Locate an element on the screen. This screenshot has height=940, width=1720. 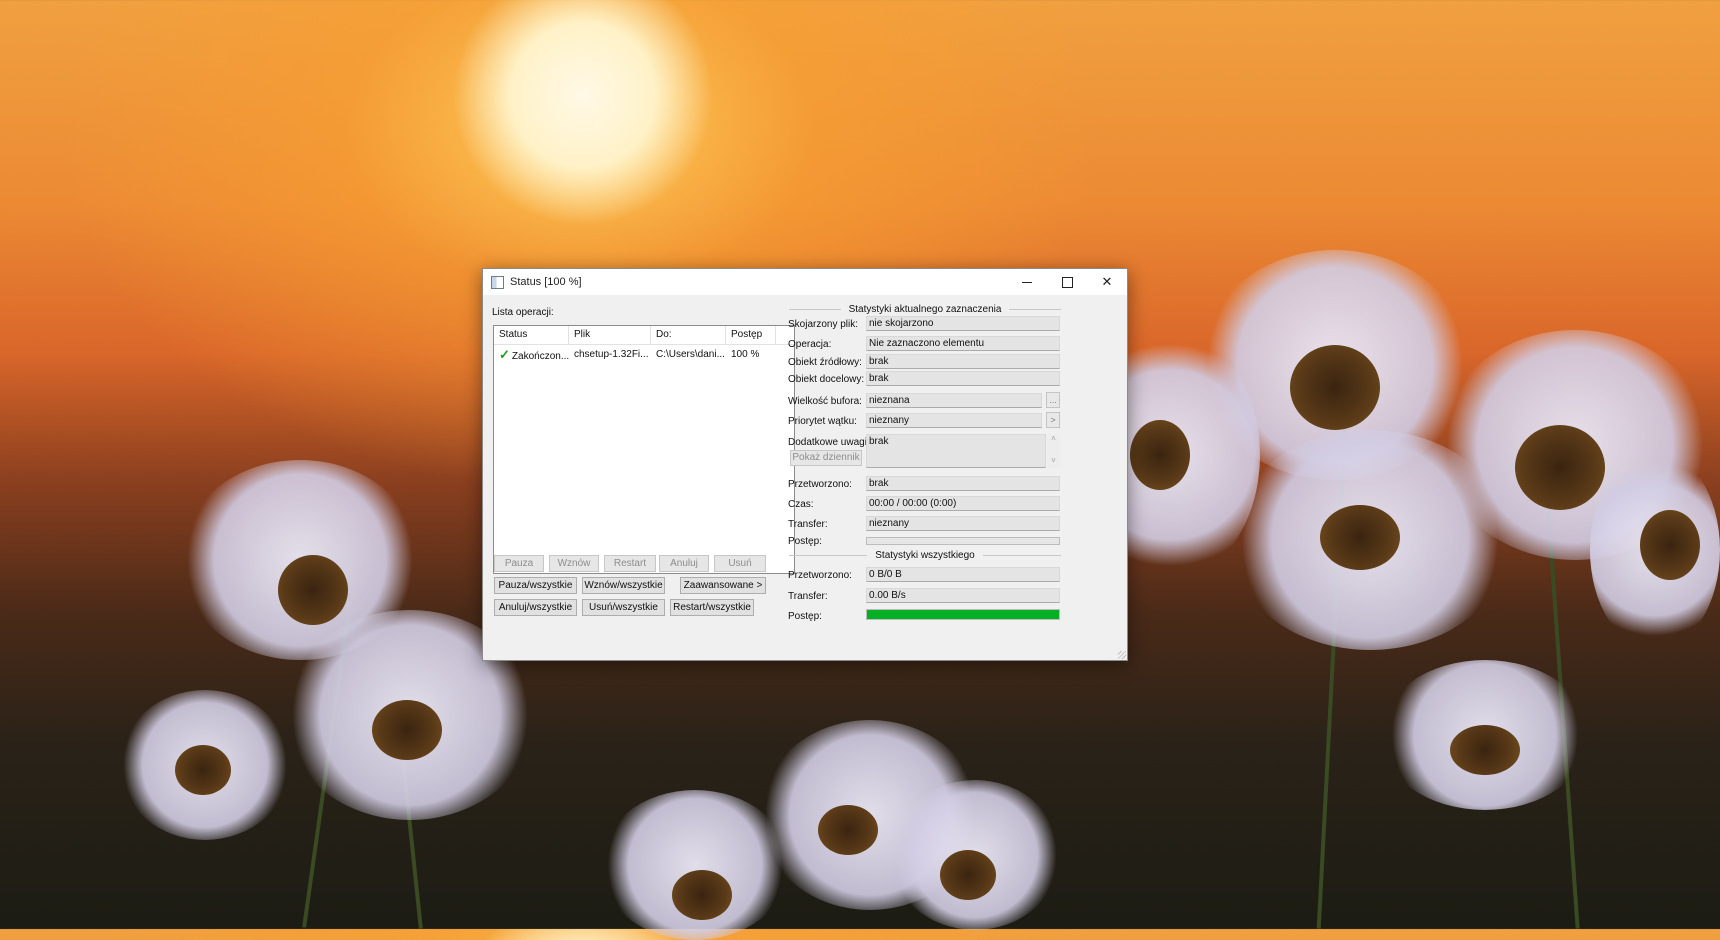
current-progress-label: Postęp: is located at coordinates (805, 541).